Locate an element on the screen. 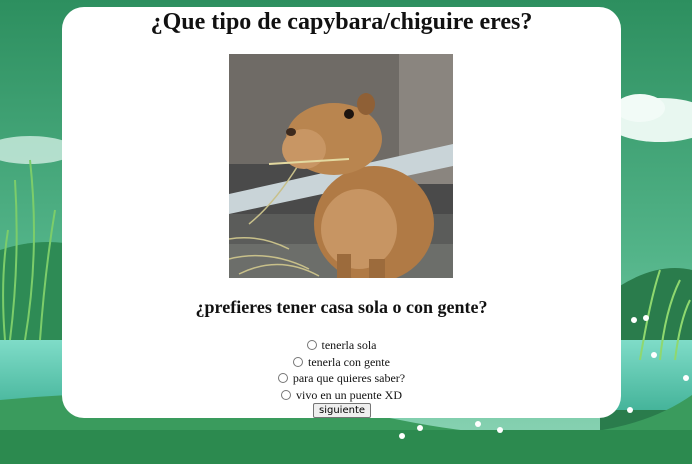  option-label: para que quieres saber? is located at coordinates (349, 378).